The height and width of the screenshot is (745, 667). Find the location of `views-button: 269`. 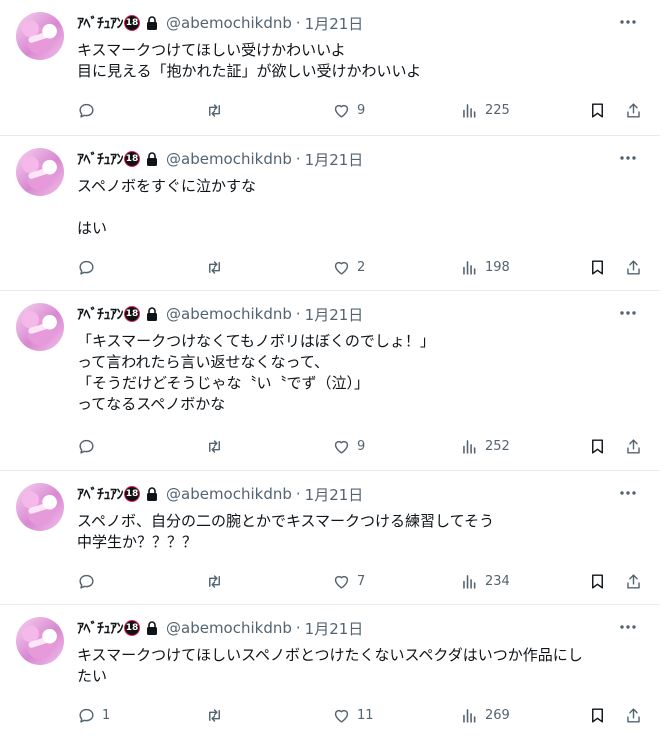

views-button: 269 is located at coordinates (485, 715).